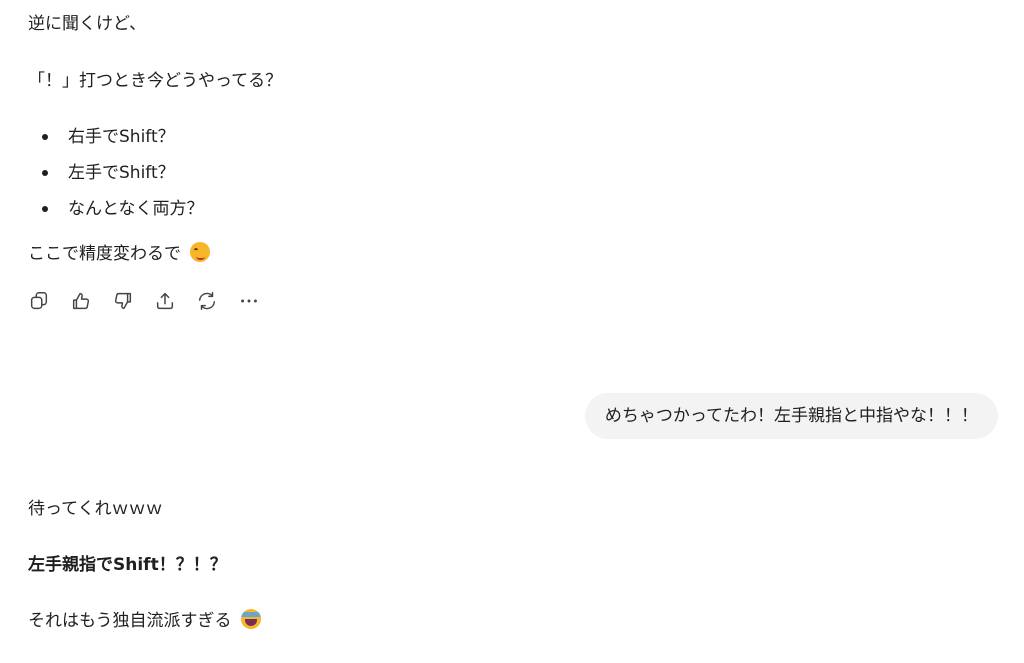 The width and height of the screenshot is (1024, 663). Describe the element at coordinates (127, 565) in the screenshot. I see `assistant-line-5: 左手親指でShift！？！？` at that location.